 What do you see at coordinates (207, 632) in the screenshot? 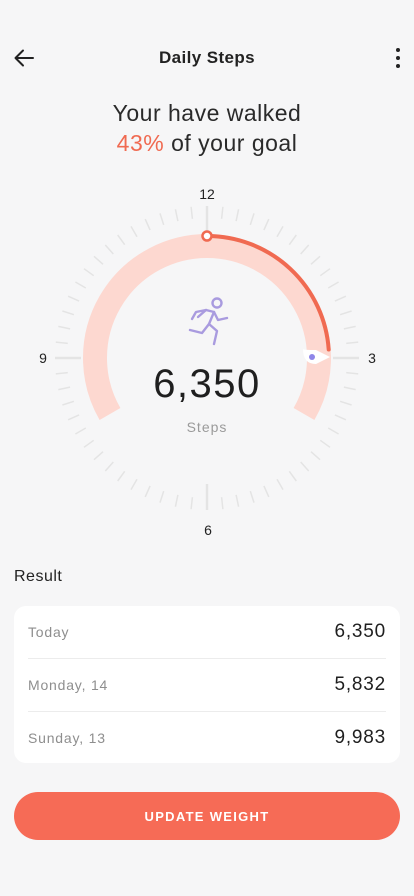
I see `result-row-today: Today 6,350` at bounding box center [207, 632].